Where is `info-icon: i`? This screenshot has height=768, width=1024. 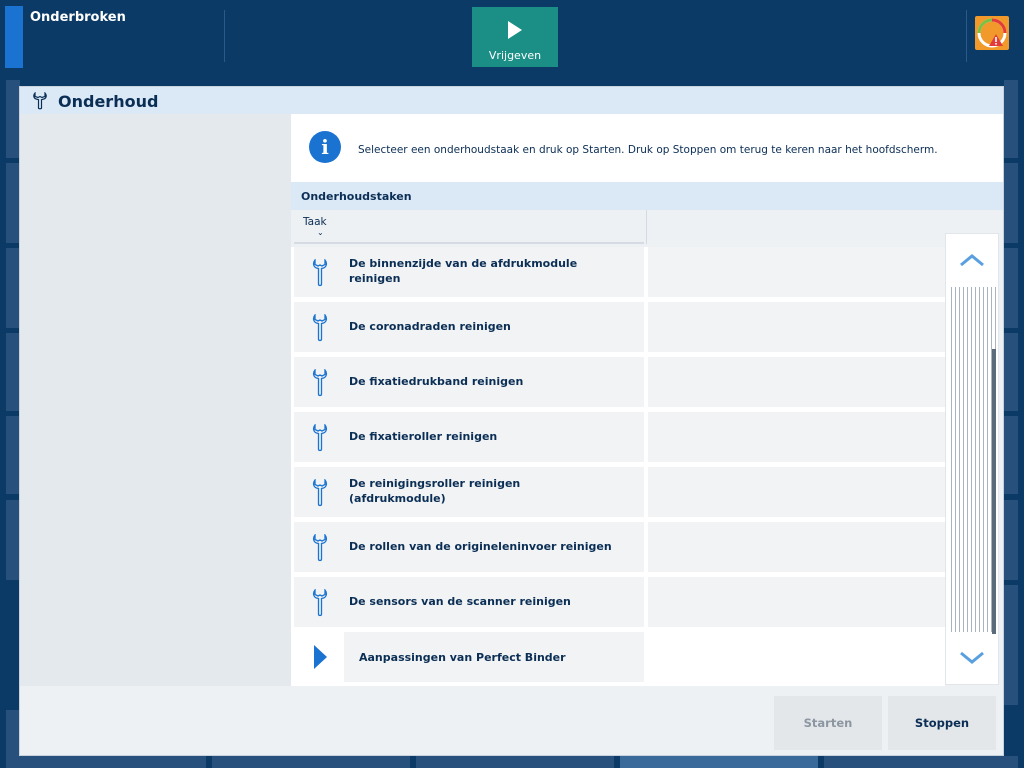
info-icon: i is located at coordinates (325, 147).